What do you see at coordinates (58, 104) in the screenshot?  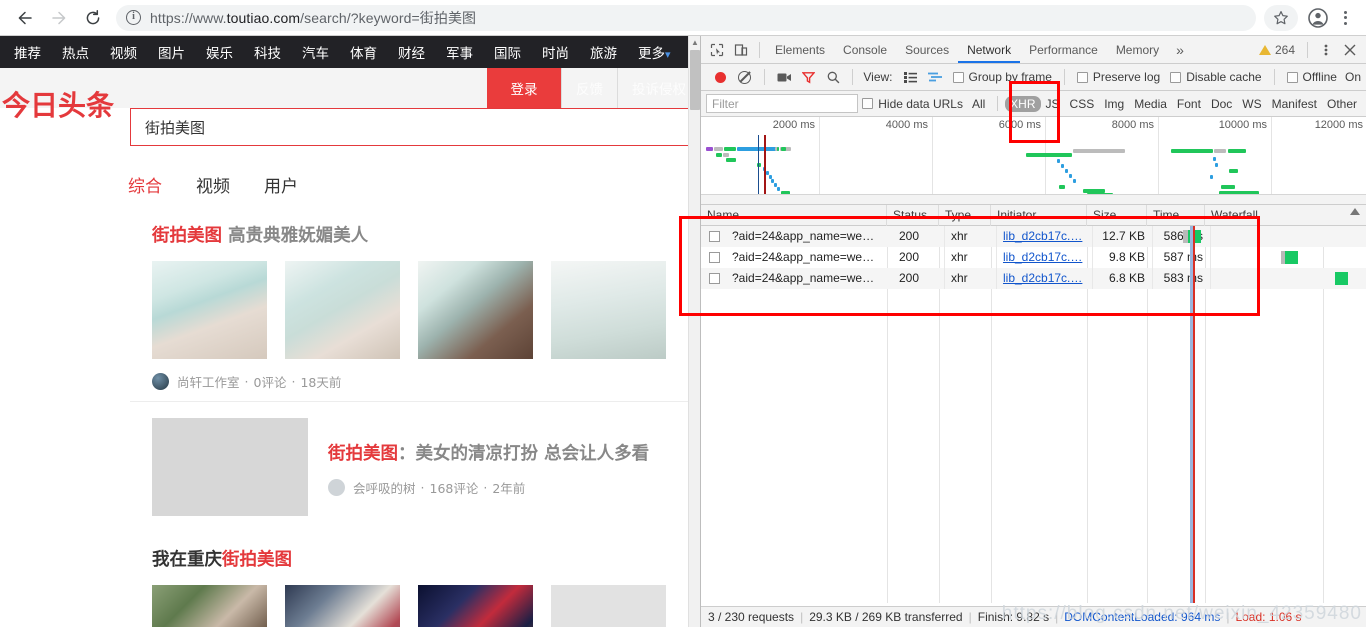 I see `toutiao-logo: 今日头条` at bounding box center [58, 104].